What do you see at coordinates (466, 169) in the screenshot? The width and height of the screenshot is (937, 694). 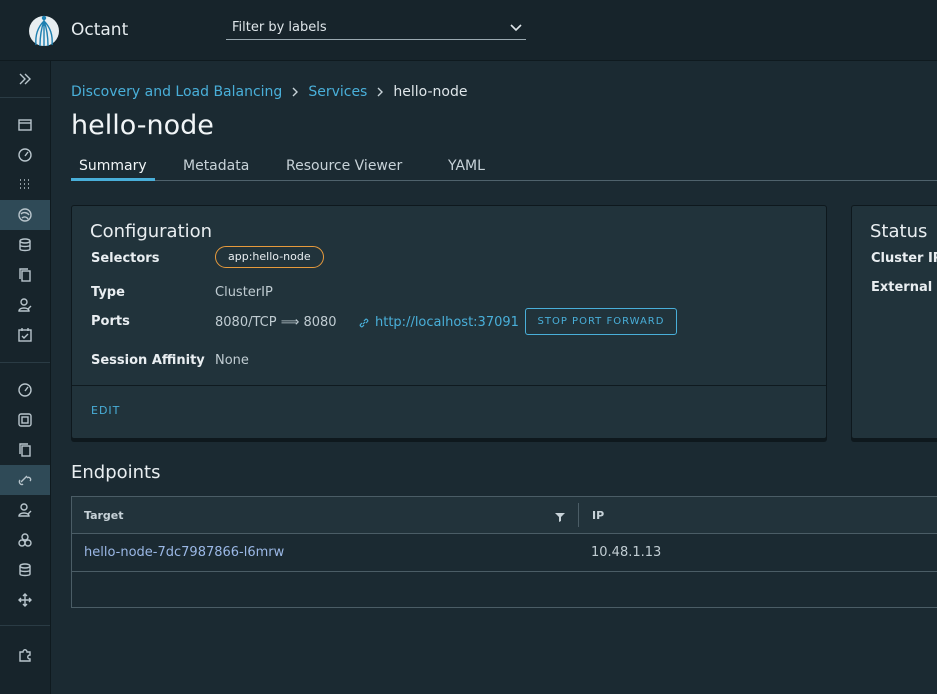 I see `tab-yaml: YAML` at bounding box center [466, 169].